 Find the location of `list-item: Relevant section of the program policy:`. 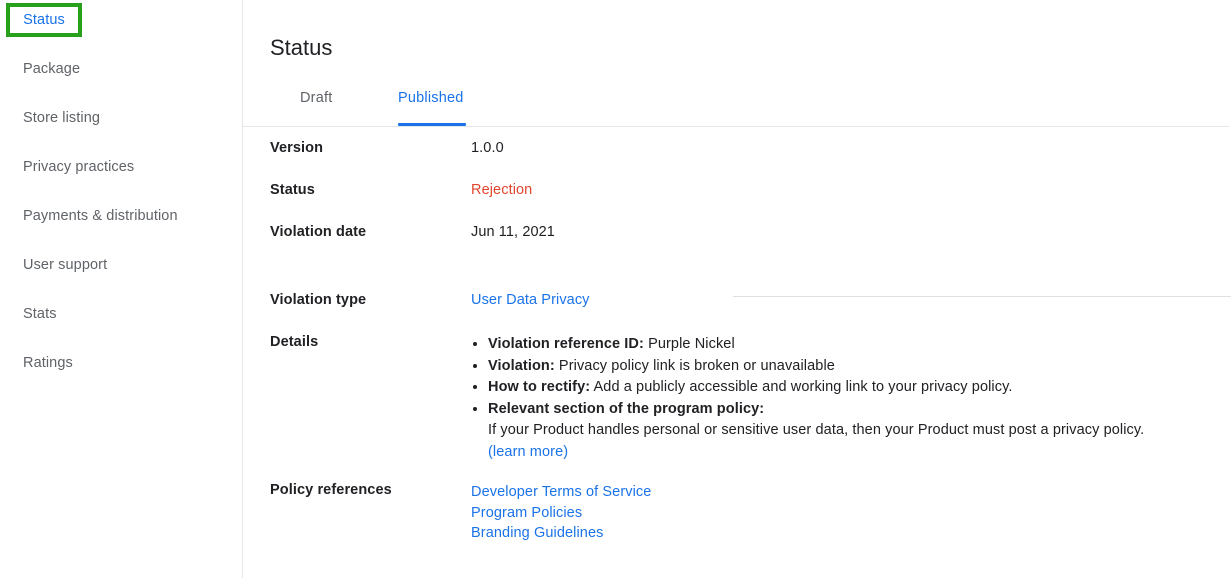

list-item: Relevant section of the program policy: is located at coordinates (858, 410).